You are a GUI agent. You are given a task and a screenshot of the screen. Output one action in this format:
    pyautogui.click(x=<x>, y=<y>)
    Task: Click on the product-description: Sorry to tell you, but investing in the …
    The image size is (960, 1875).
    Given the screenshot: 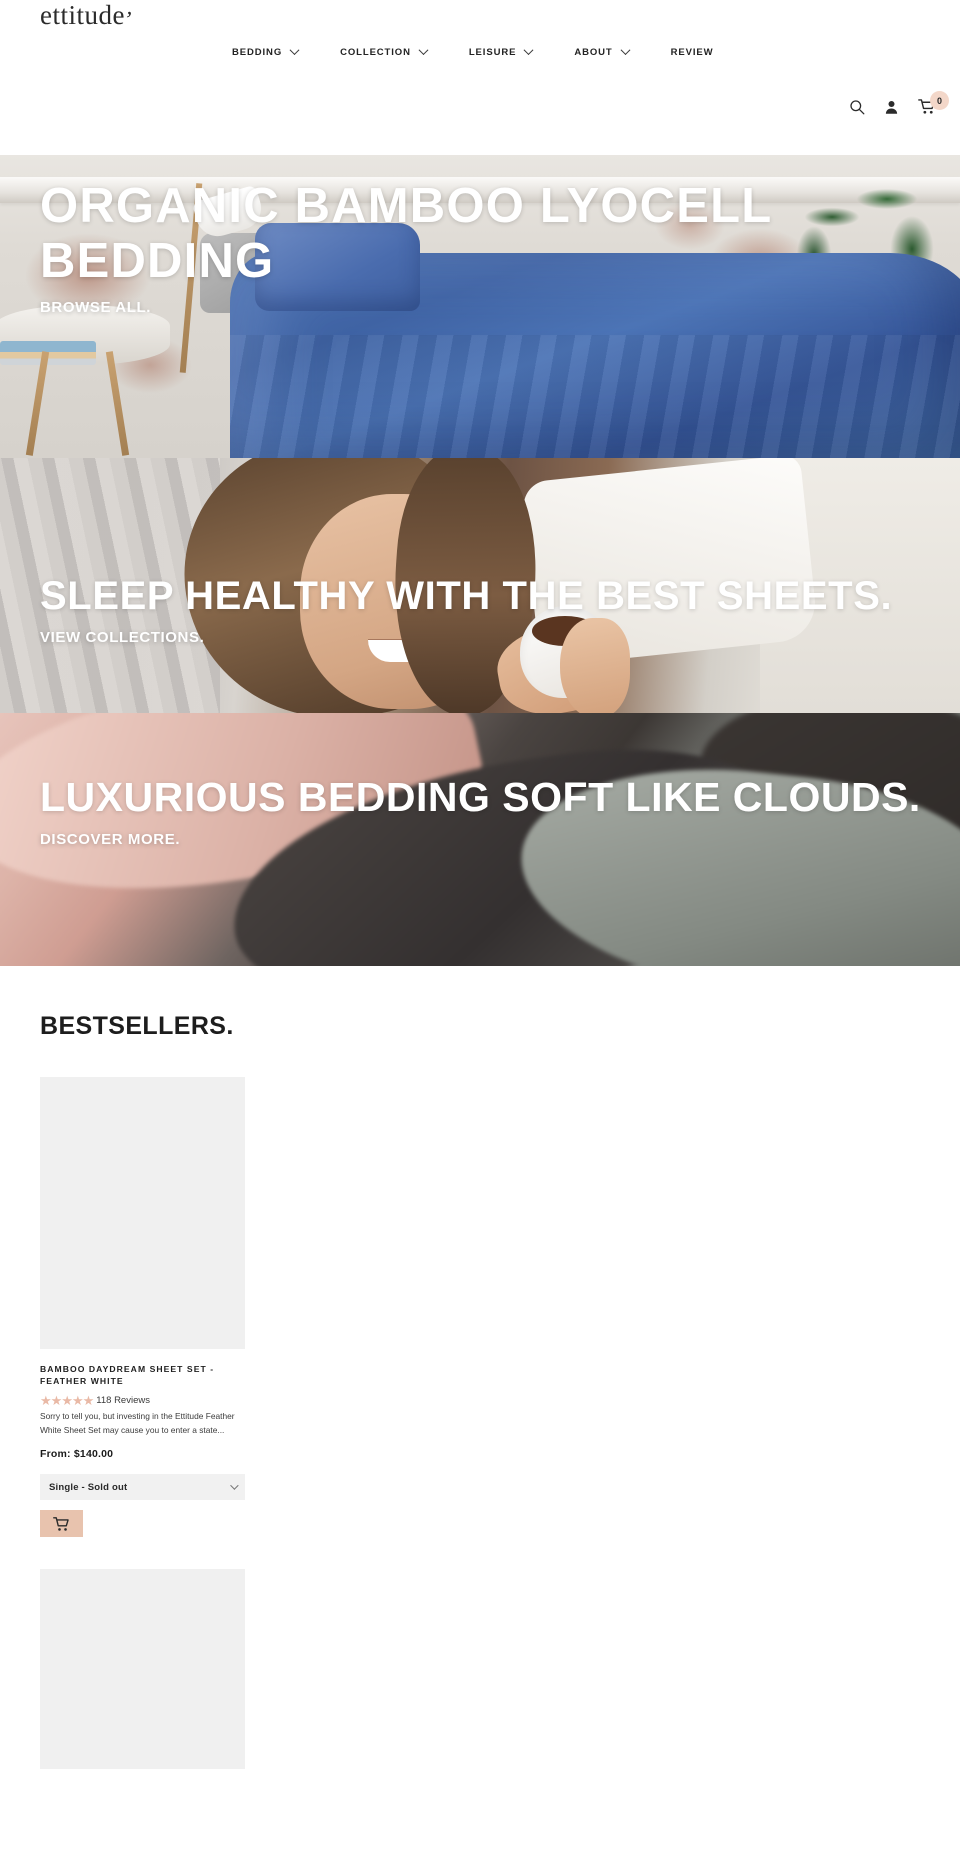 What is the action you would take?
    pyautogui.click(x=137, y=1422)
    